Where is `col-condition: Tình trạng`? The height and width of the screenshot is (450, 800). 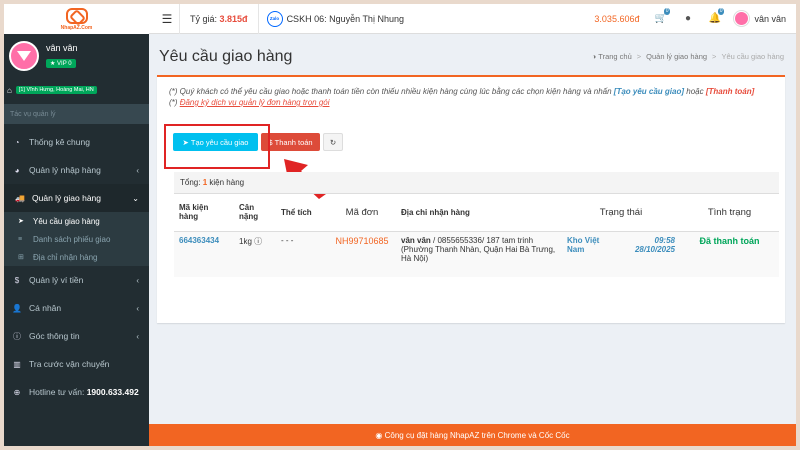 col-condition: Tình trạng is located at coordinates (729, 213).